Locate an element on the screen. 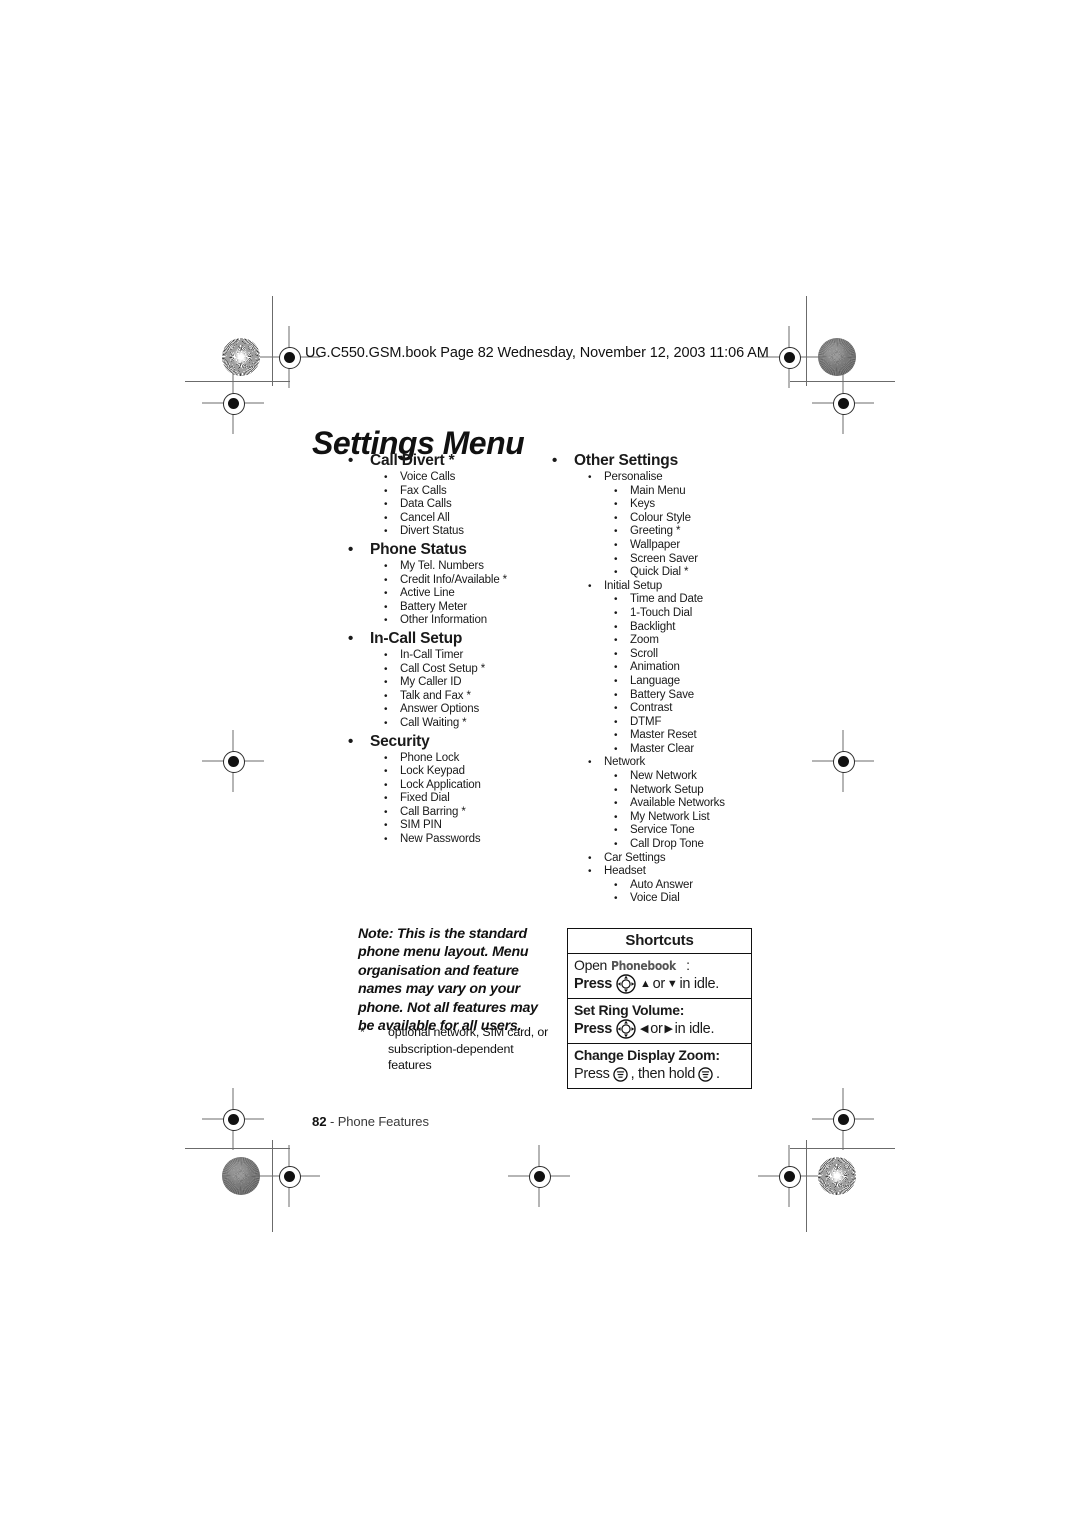 The width and height of the screenshot is (1080, 1528). menu-item-row: • Contrast is located at coordinates (677, 709).